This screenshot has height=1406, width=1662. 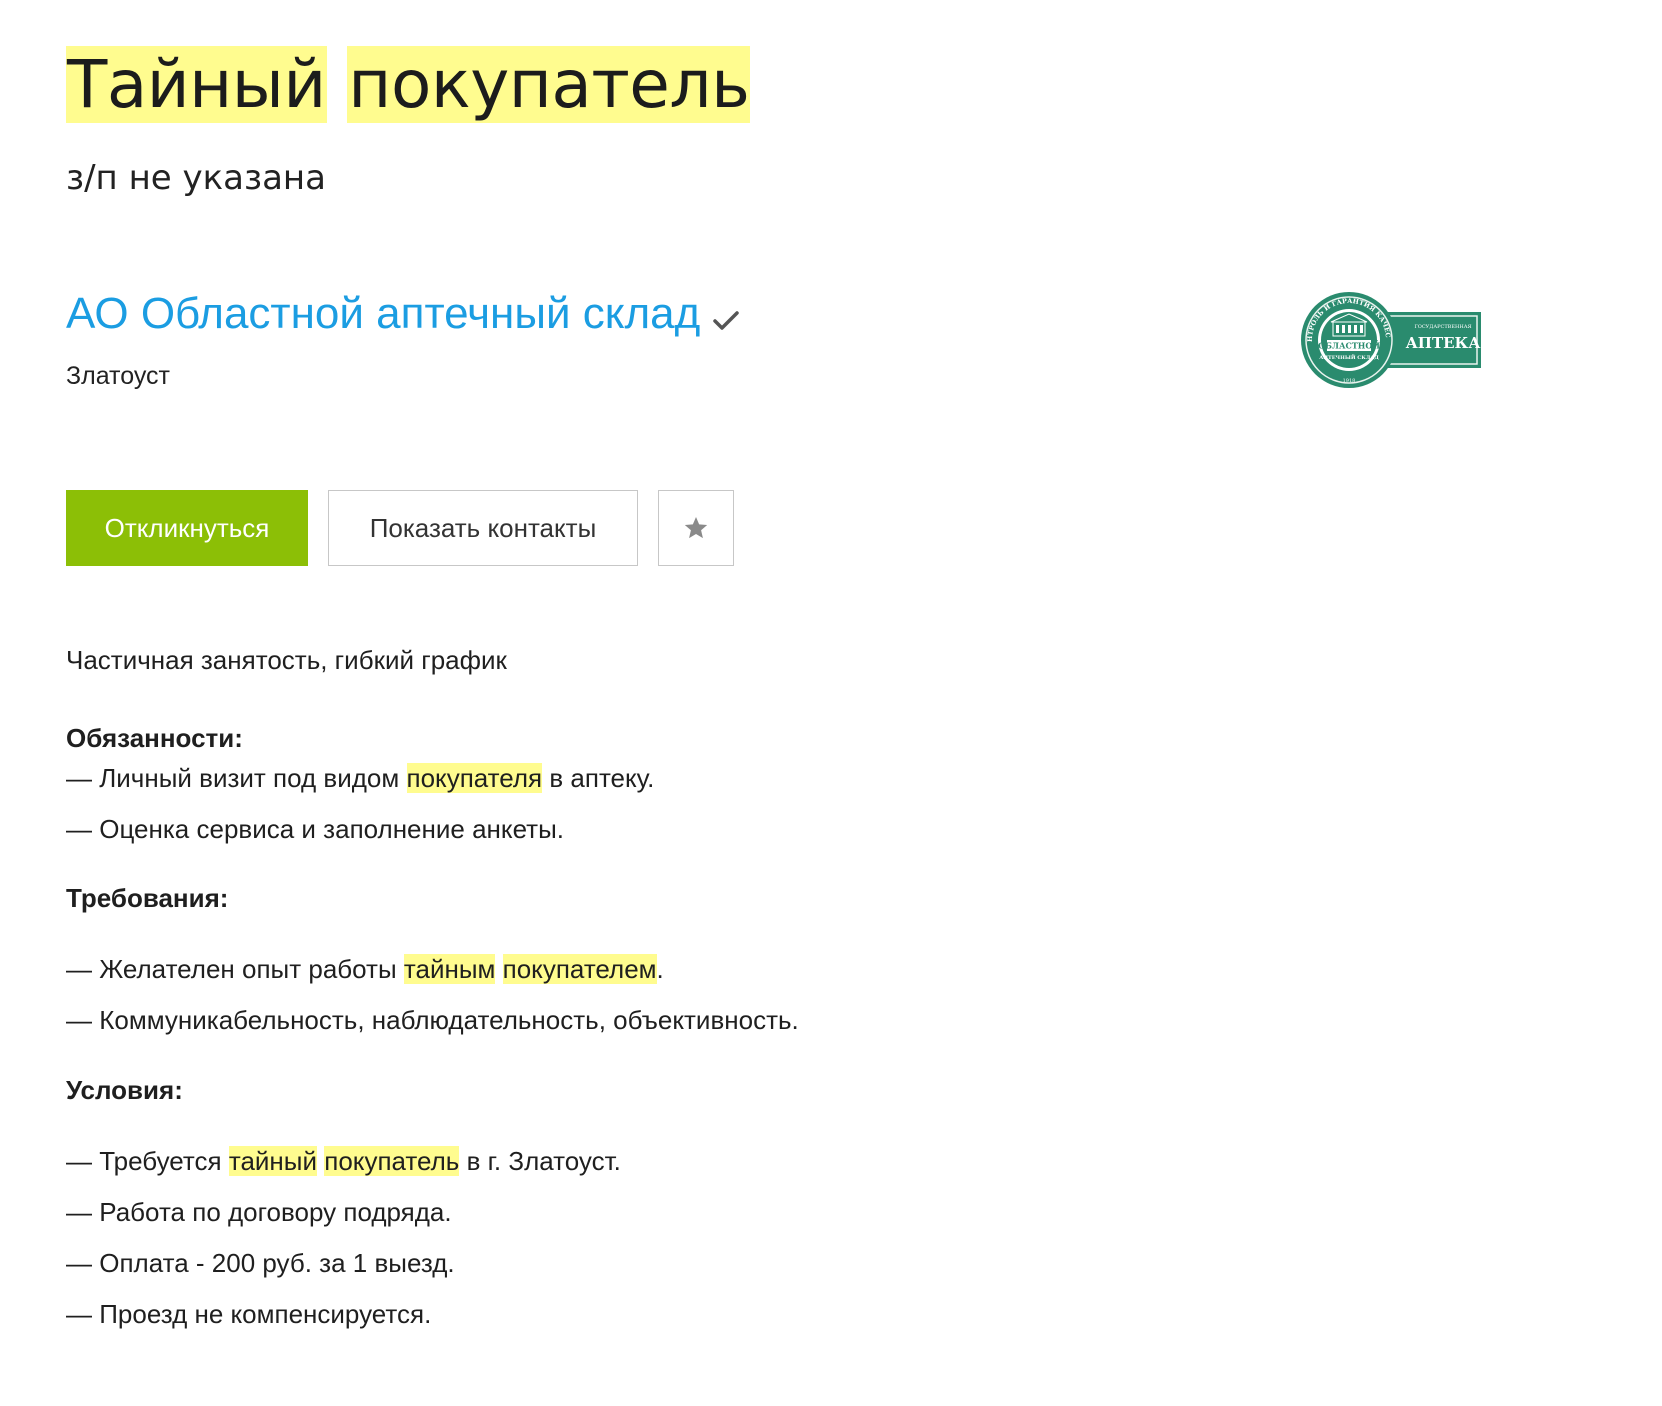 I want to click on respond-button: Откликнуться, so click(x=187, y=528).